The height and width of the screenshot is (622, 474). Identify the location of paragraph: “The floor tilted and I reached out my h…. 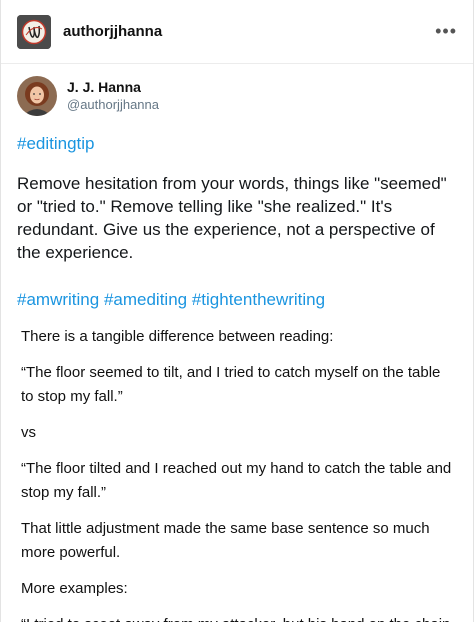
(236, 480).